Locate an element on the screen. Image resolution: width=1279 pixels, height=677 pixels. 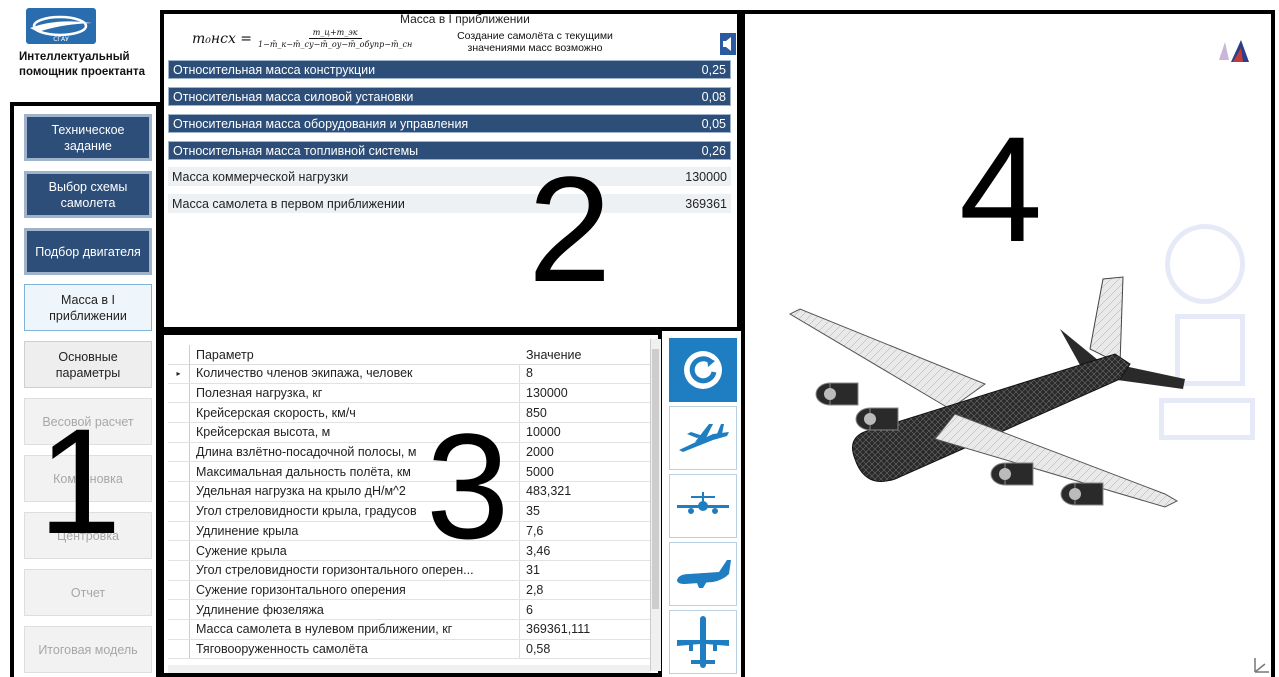
table-row: Тяговооруженность самолёта 0,58 is located at coordinates (411, 649).